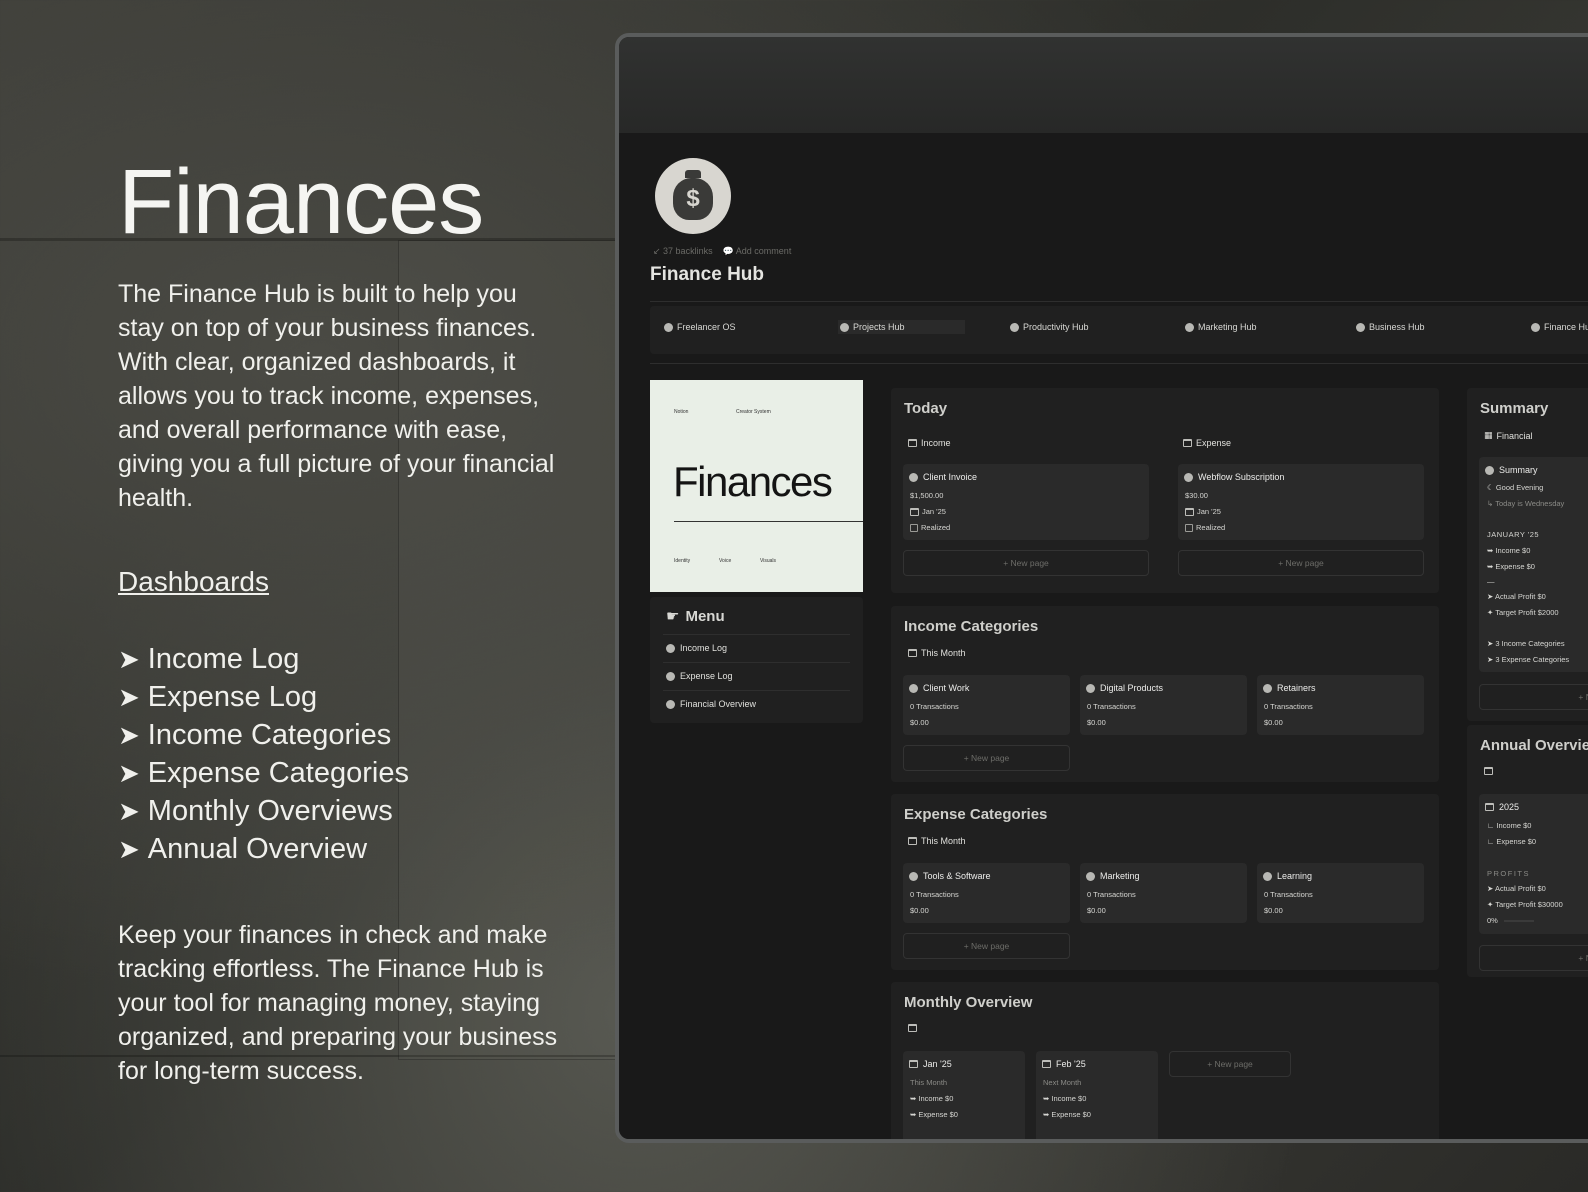  Describe the element at coordinates (753, 481) in the screenshot. I see `cover-title: Finances` at that location.